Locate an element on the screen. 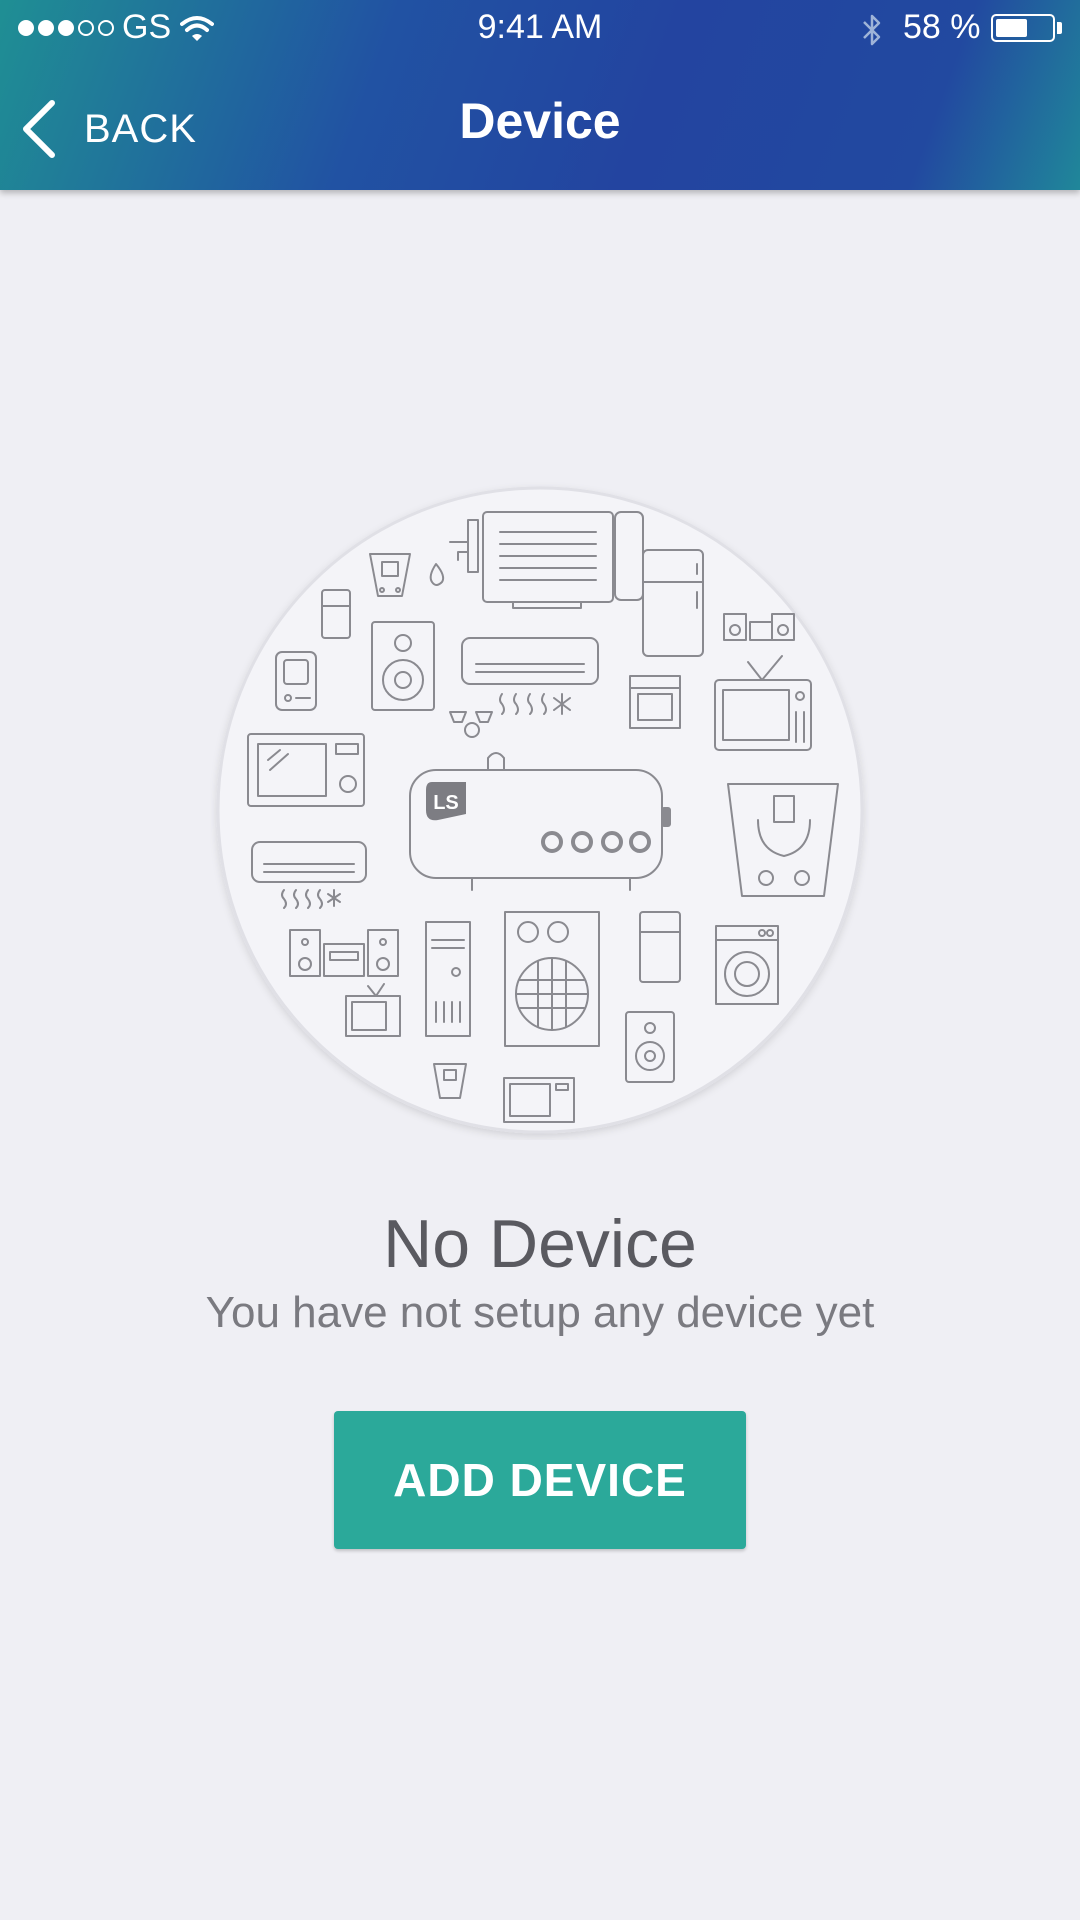  brand-badge: LS is located at coordinates (446, 801).